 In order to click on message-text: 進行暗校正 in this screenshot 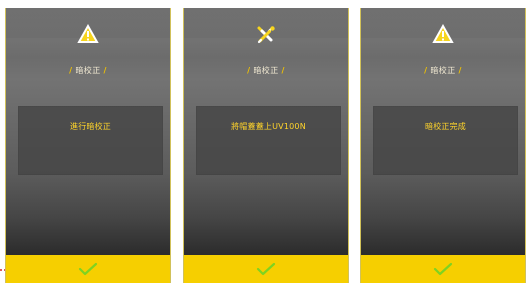, I will do `click(90, 126)`.